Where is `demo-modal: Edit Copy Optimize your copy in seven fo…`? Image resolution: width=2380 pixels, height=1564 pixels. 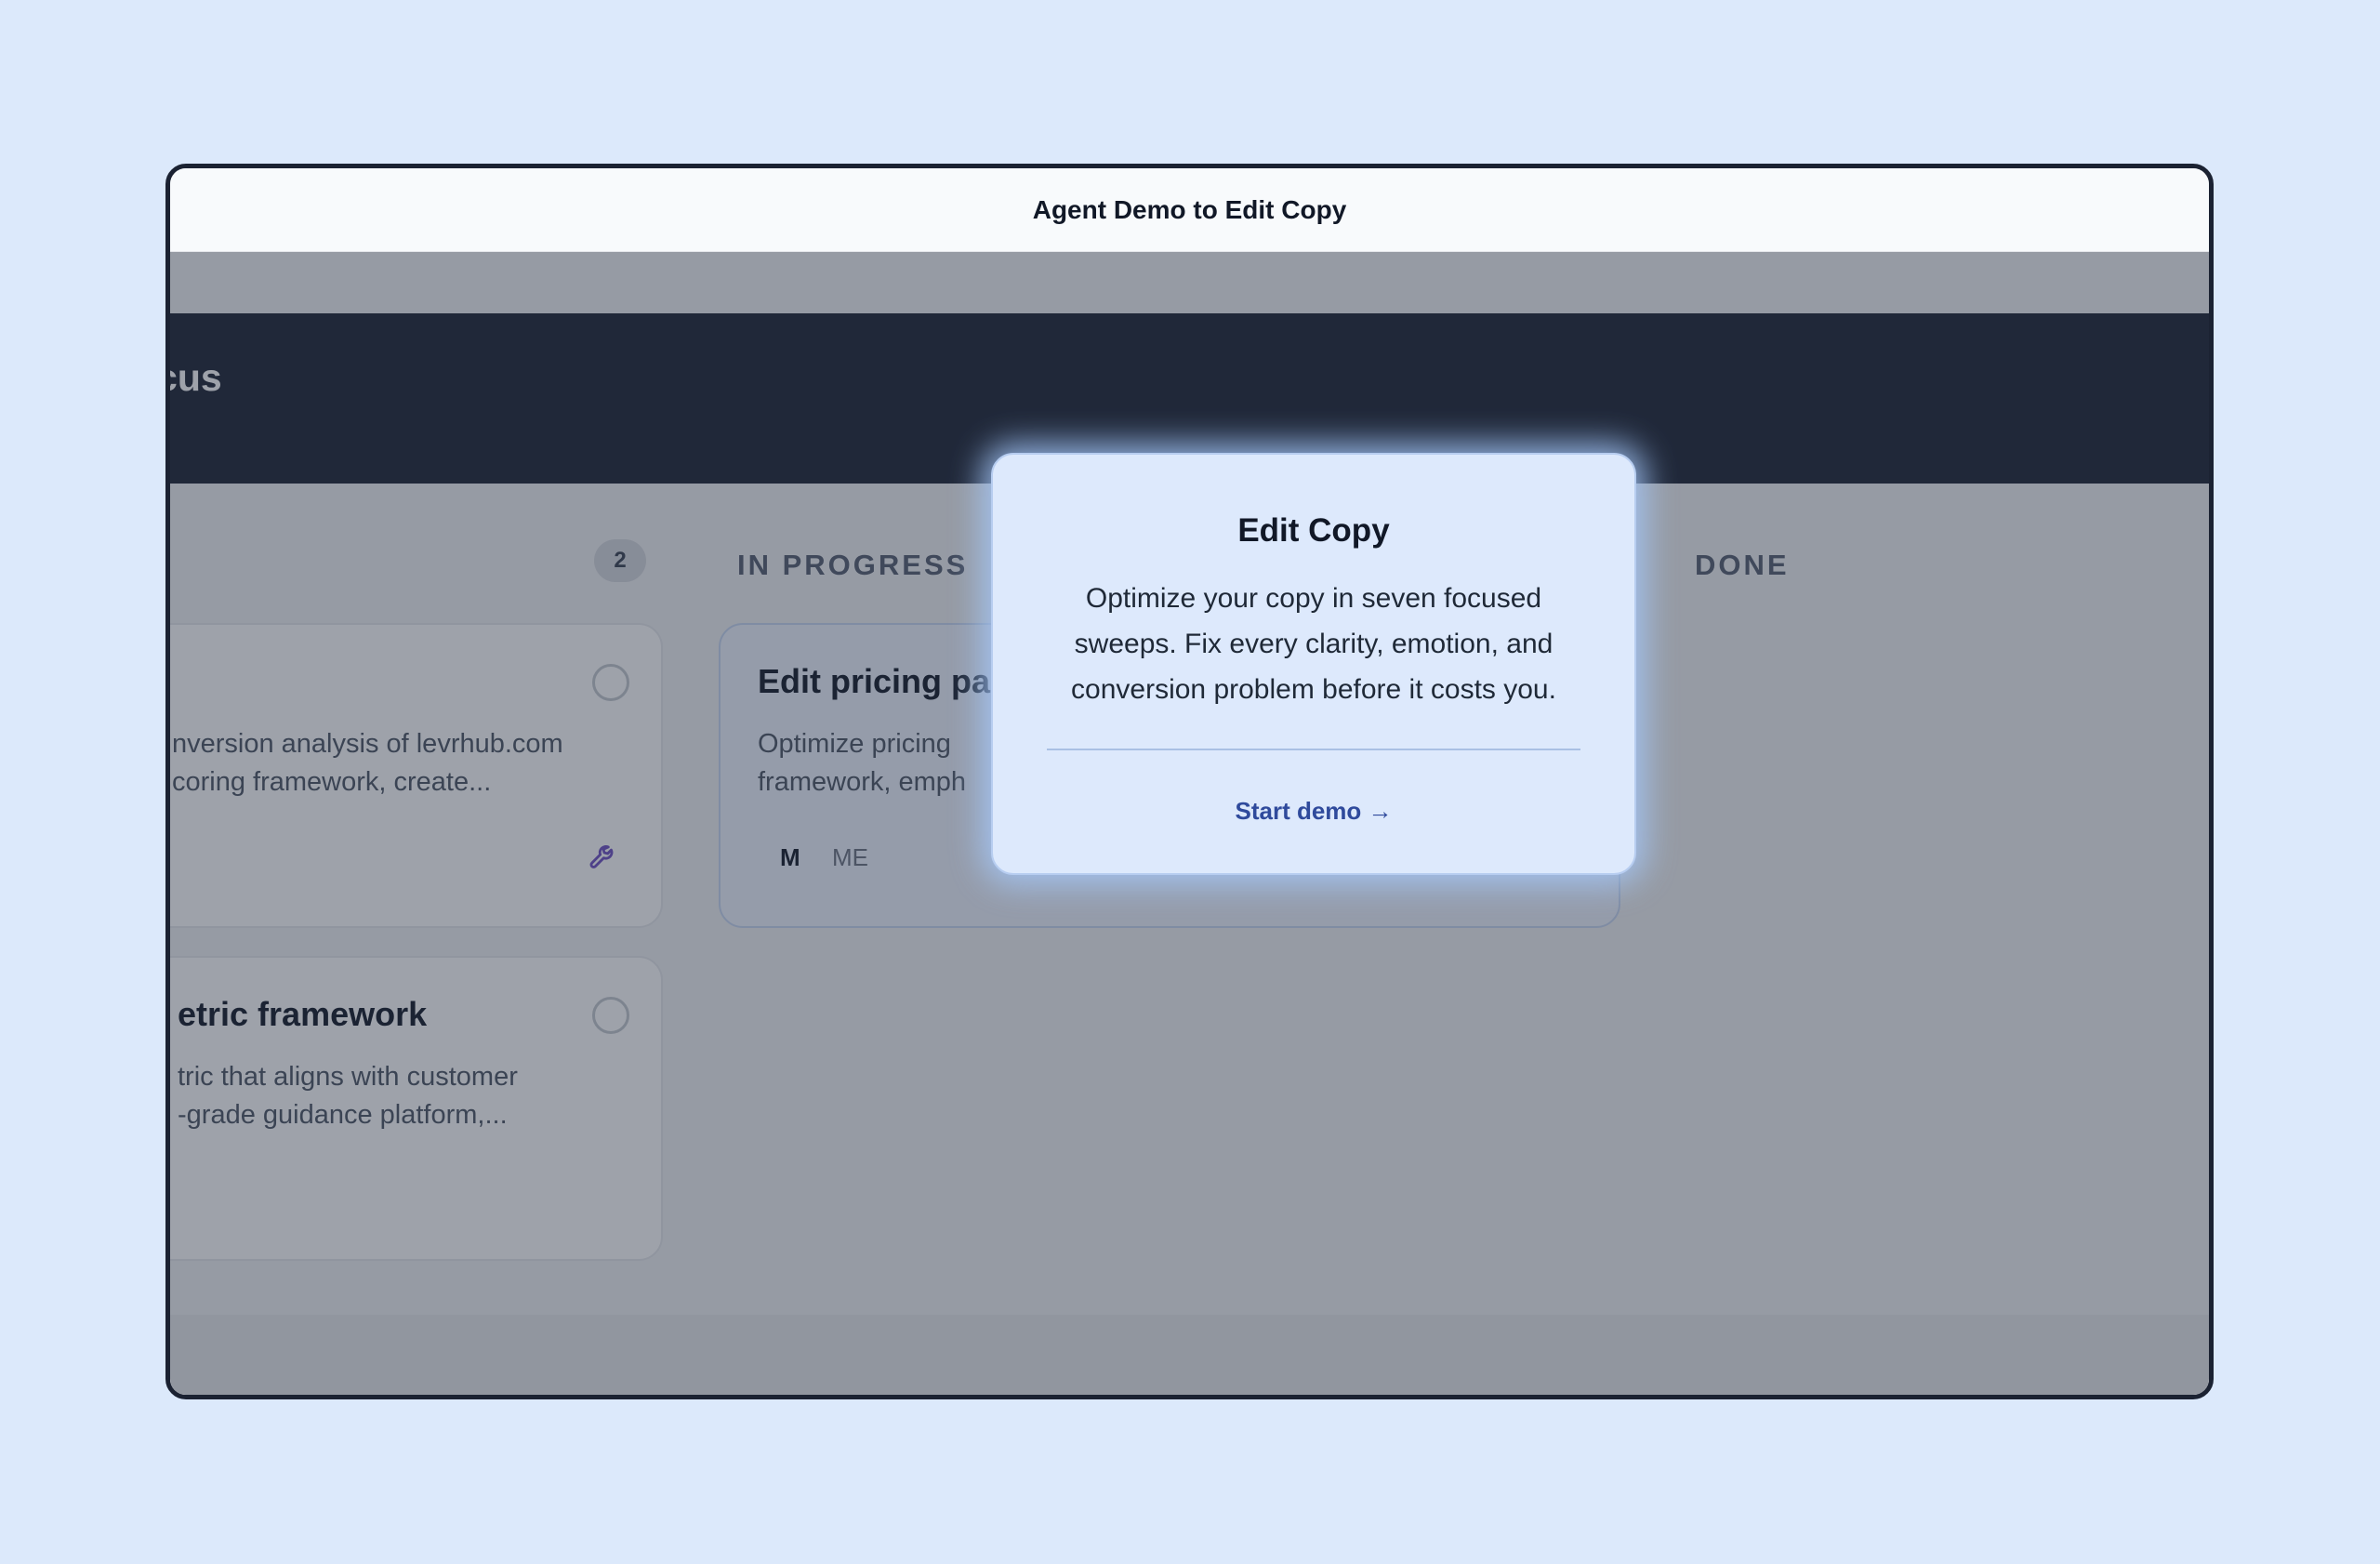
demo-modal: Edit Copy Optimize your copy in seven fo… is located at coordinates (1313, 664).